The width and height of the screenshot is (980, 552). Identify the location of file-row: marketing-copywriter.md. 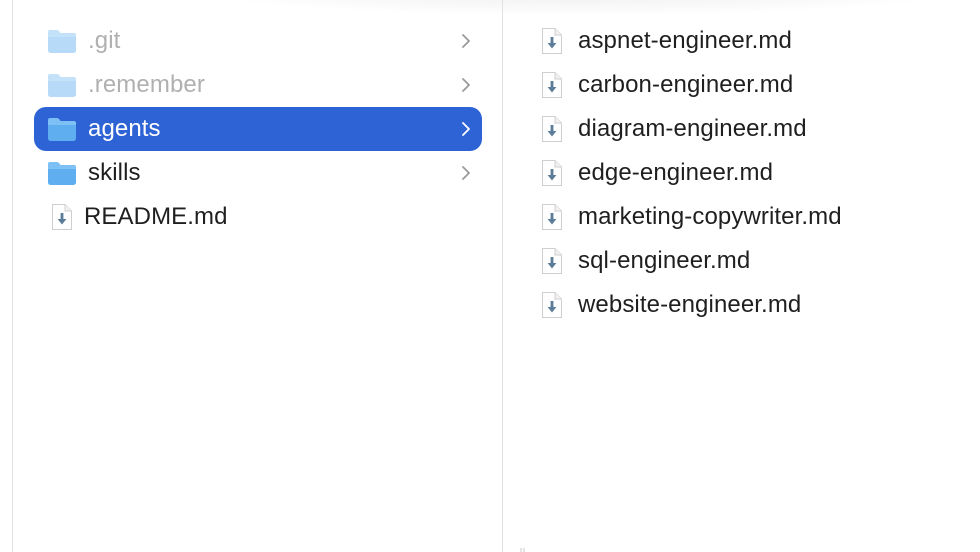
(752, 217).